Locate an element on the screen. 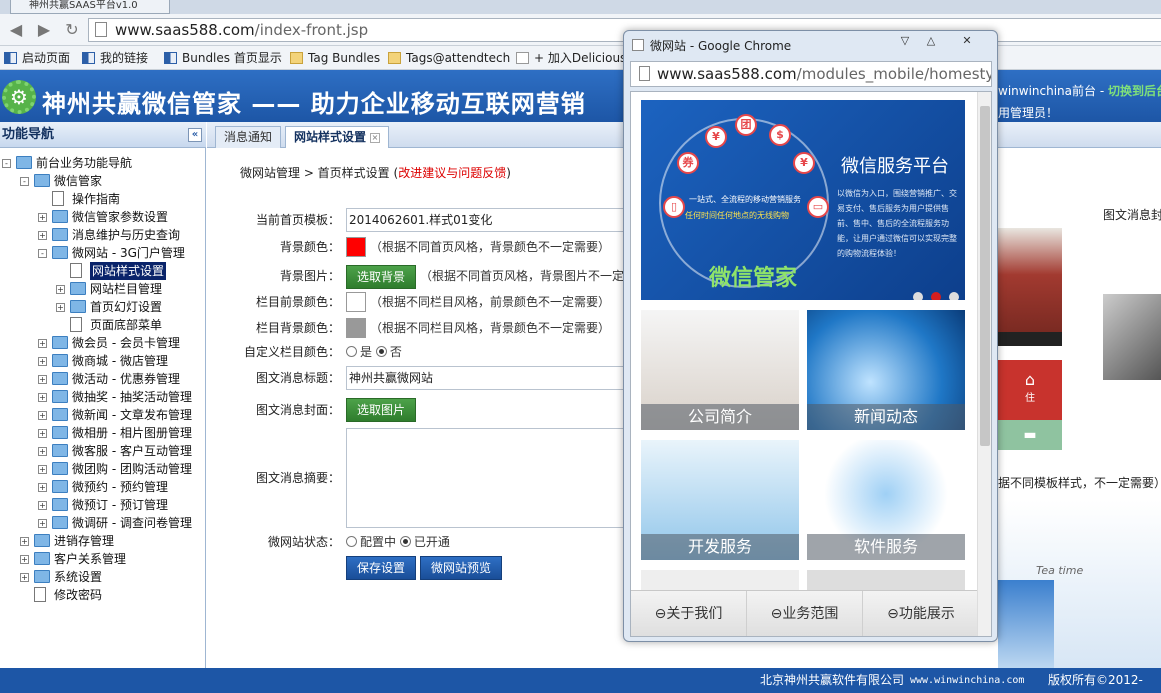 This screenshot has width=1161, height=693. colbg-label: 栏目背景颜色： is located at coordinates (297, 328).